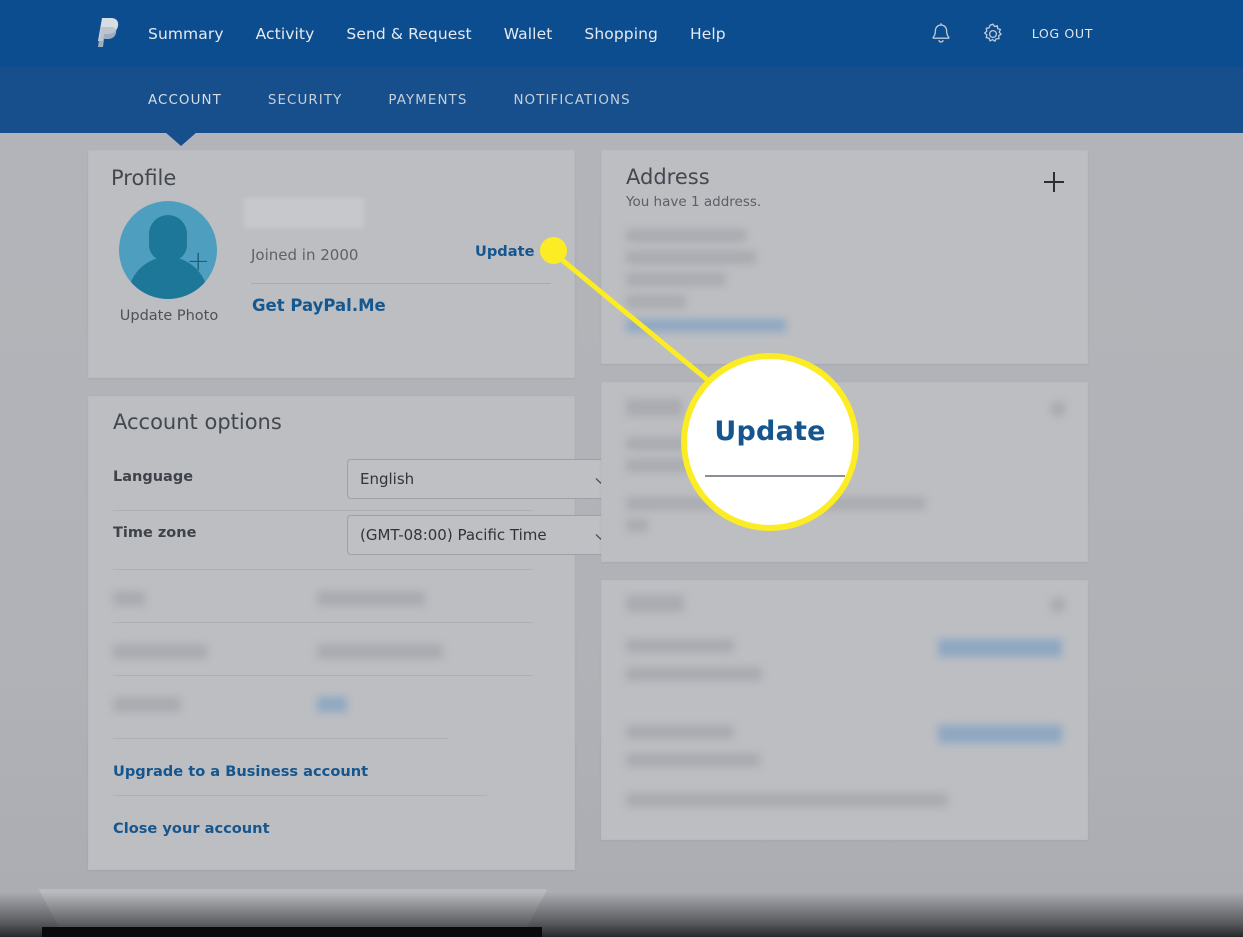  Describe the element at coordinates (941, 34) in the screenshot. I see `notification-bell-icon` at that location.